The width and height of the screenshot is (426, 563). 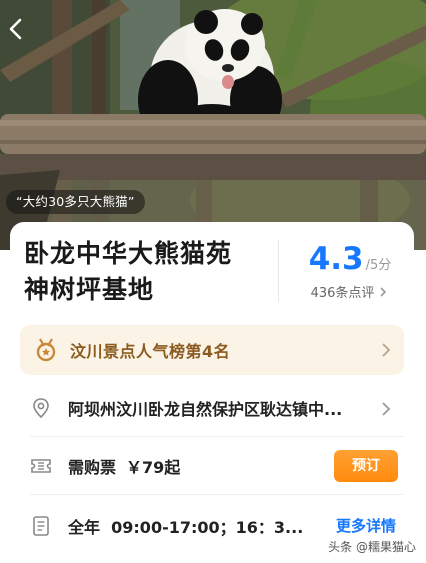 I want to click on title-divider, so click(x=278, y=271).